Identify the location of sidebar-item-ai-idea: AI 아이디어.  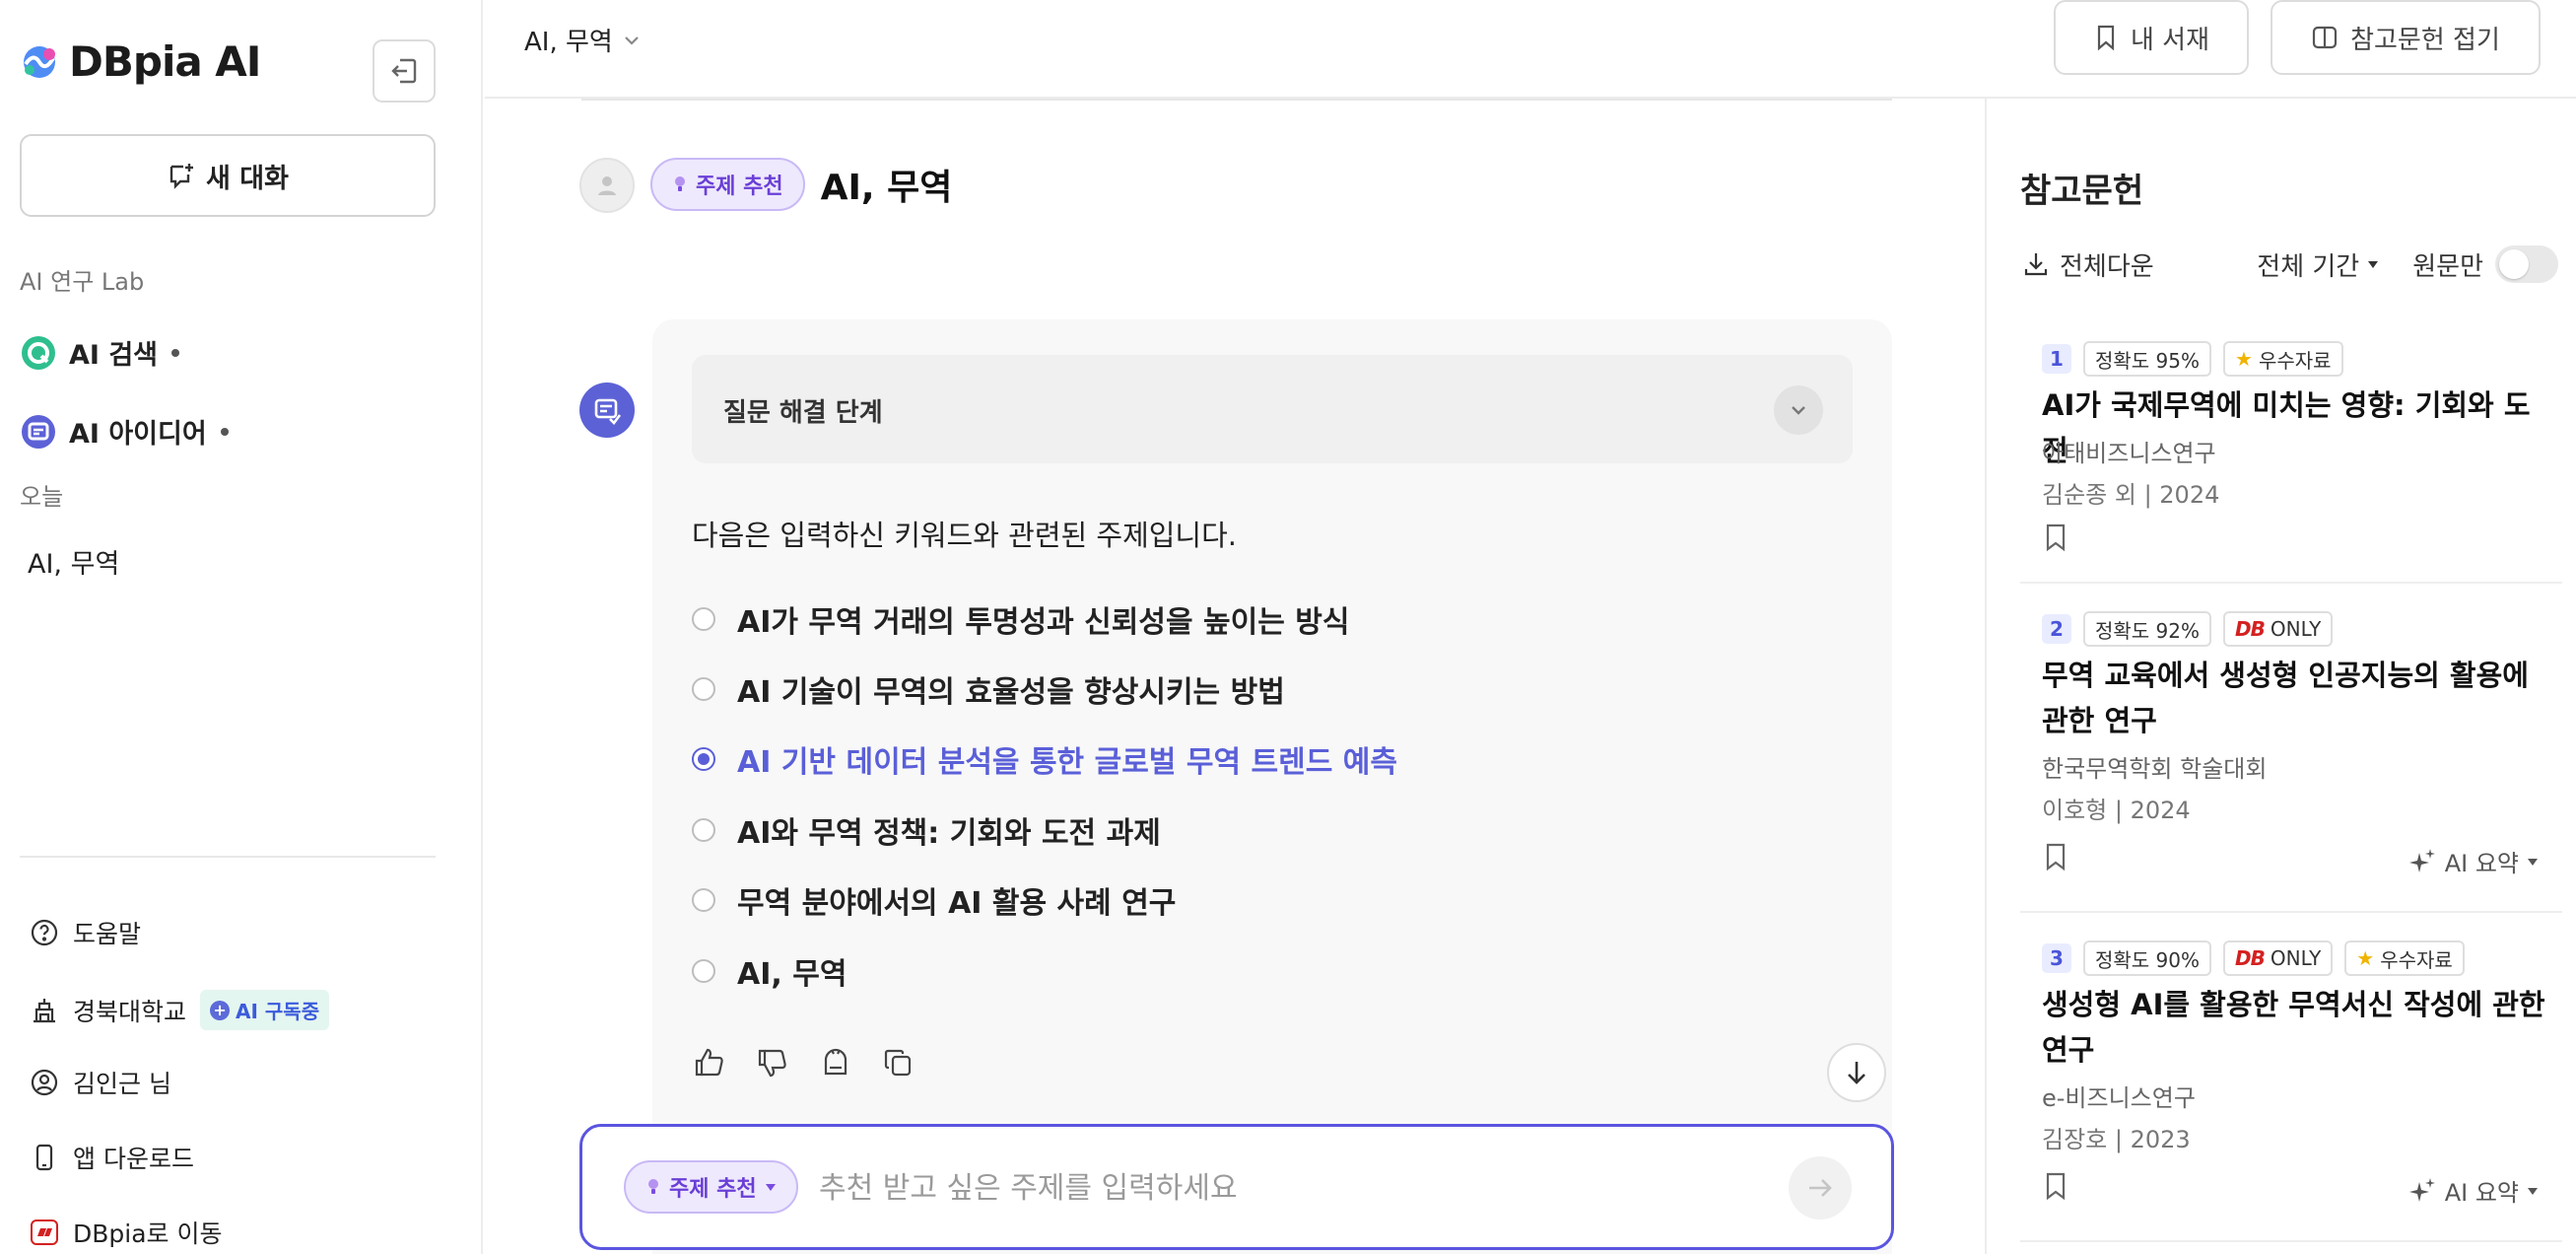
(124, 431).